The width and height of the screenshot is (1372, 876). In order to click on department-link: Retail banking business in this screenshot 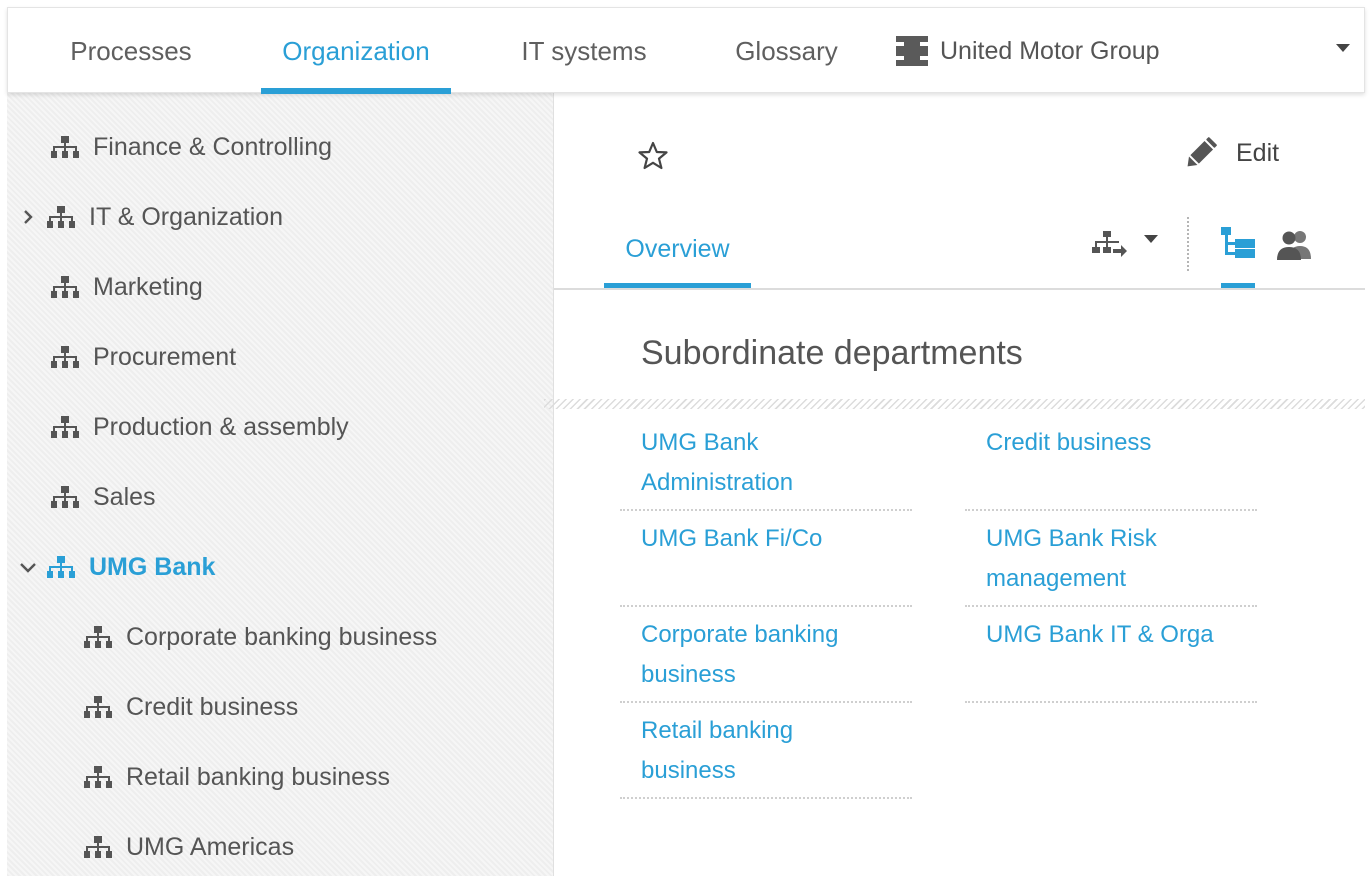, I will do `click(766, 751)`.